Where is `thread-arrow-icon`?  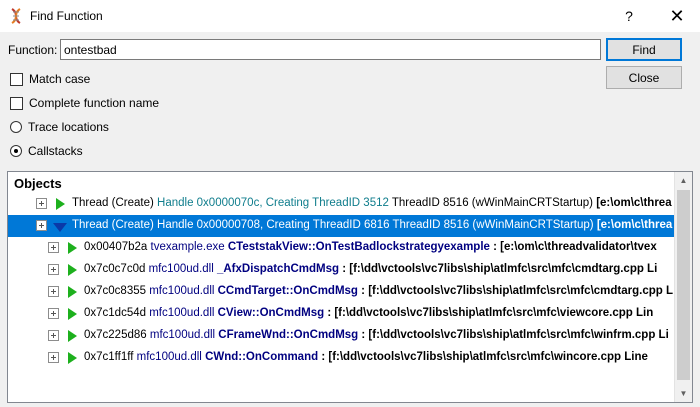 thread-arrow-icon is located at coordinates (60, 204).